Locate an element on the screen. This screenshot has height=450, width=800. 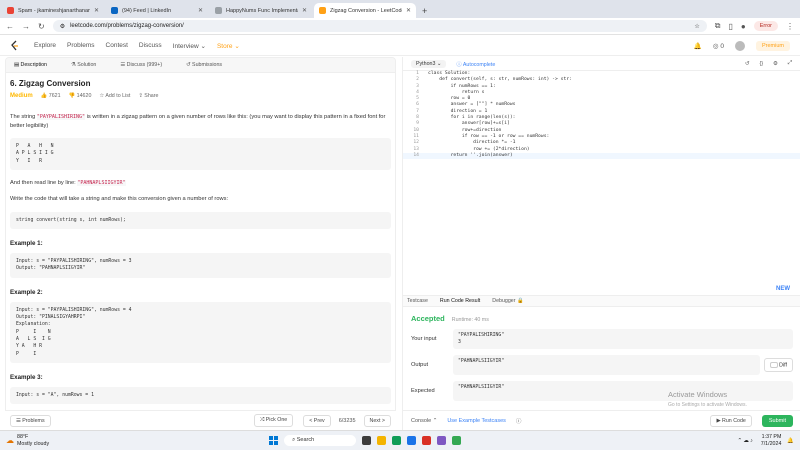
help-icon: ⓘ is located at coordinates (519, 421).